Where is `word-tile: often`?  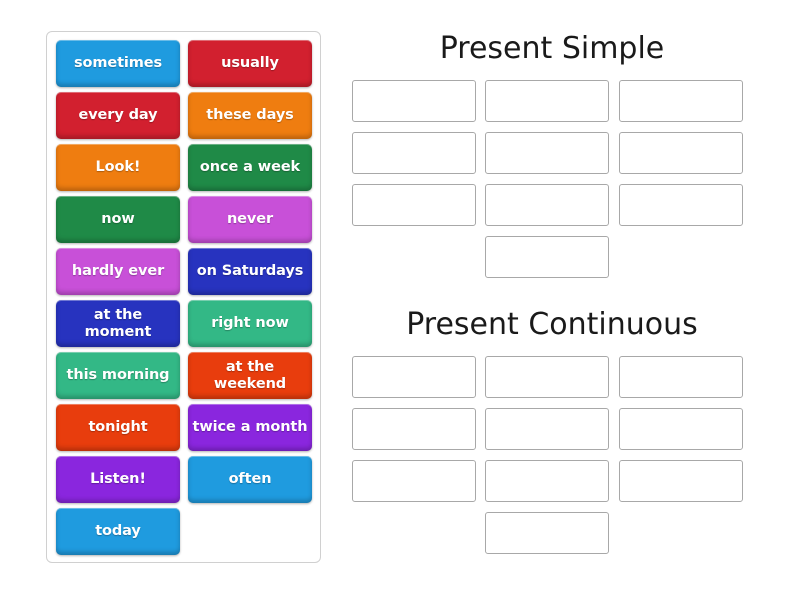
word-tile: often is located at coordinates (250, 479).